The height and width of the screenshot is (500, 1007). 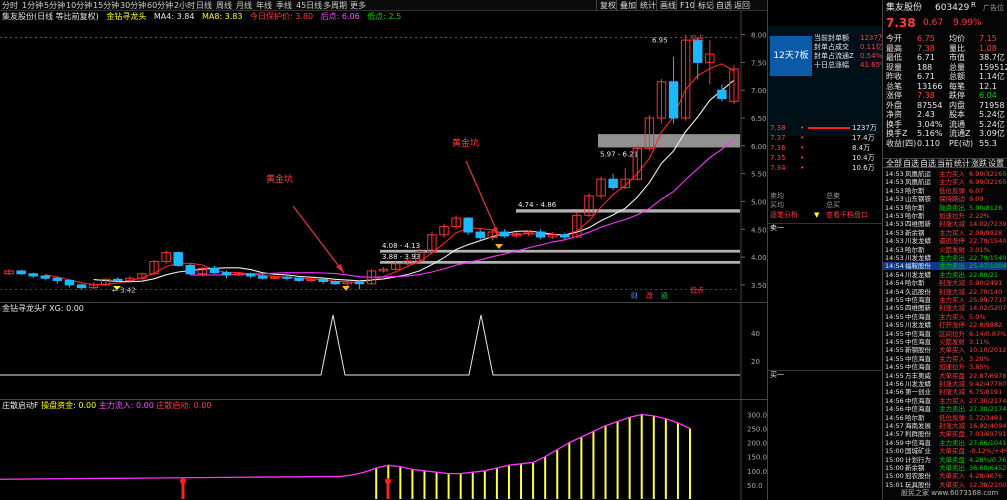 I want to click on trade-alert-row: 14:55 中信海直 主力买入 25.99/7717, so click(x=945, y=300).